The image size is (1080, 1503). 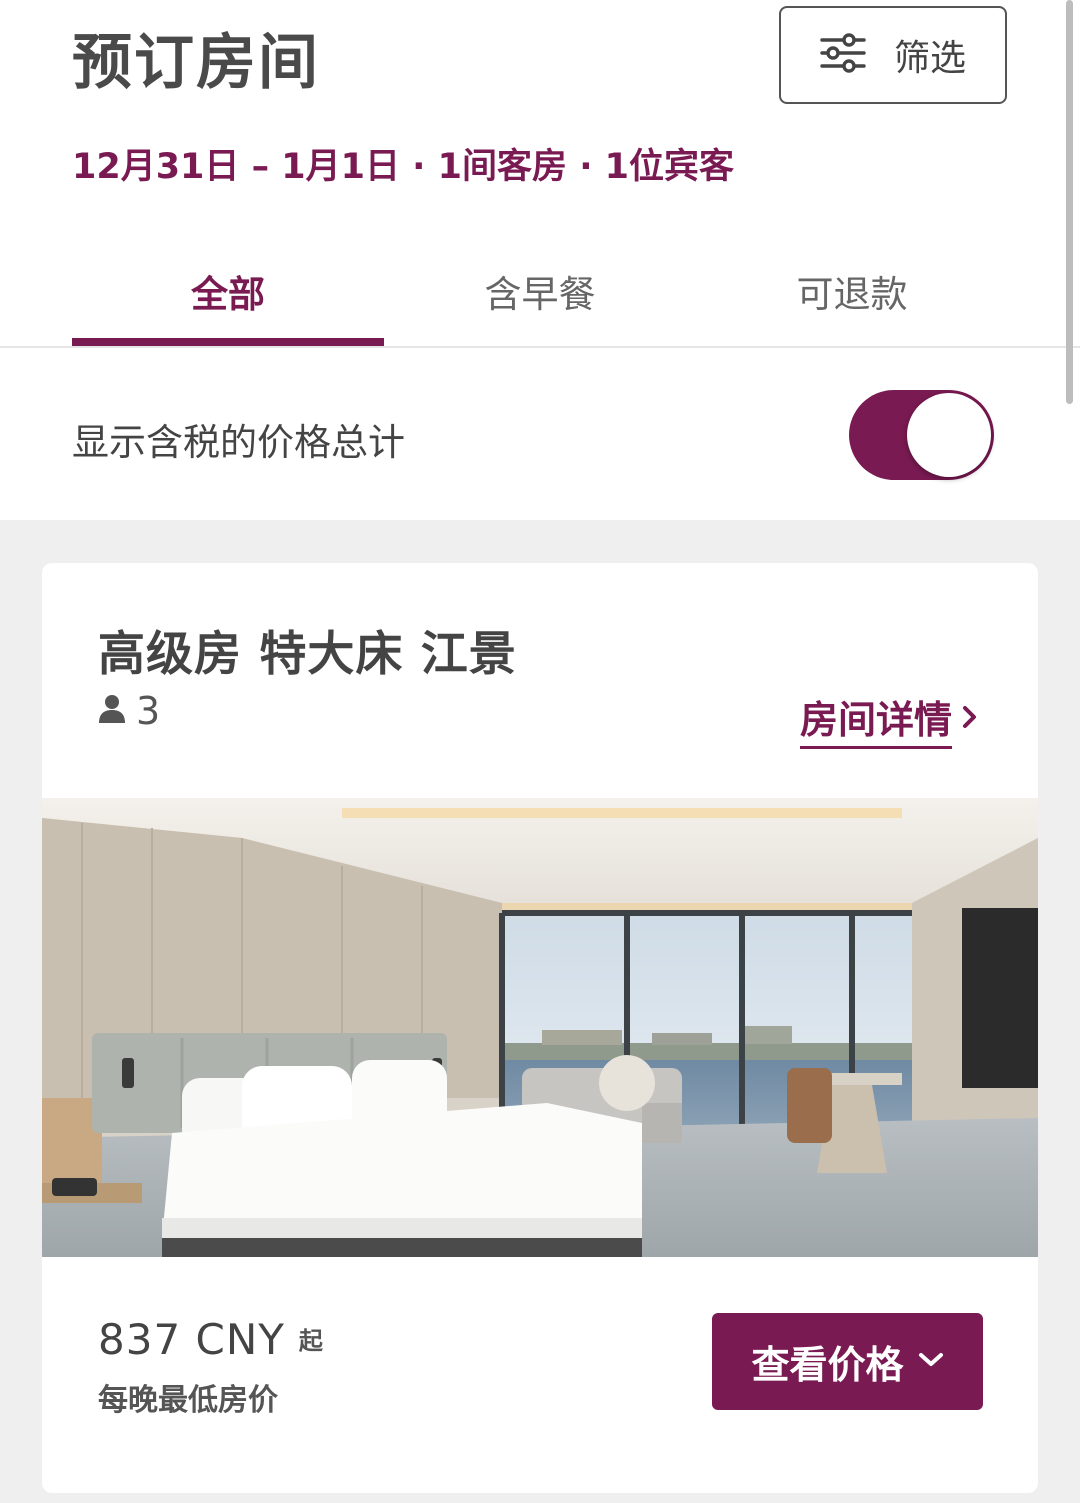 What do you see at coordinates (228, 293) in the screenshot?
I see `tab-all: 全部` at bounding box center [228, 293].